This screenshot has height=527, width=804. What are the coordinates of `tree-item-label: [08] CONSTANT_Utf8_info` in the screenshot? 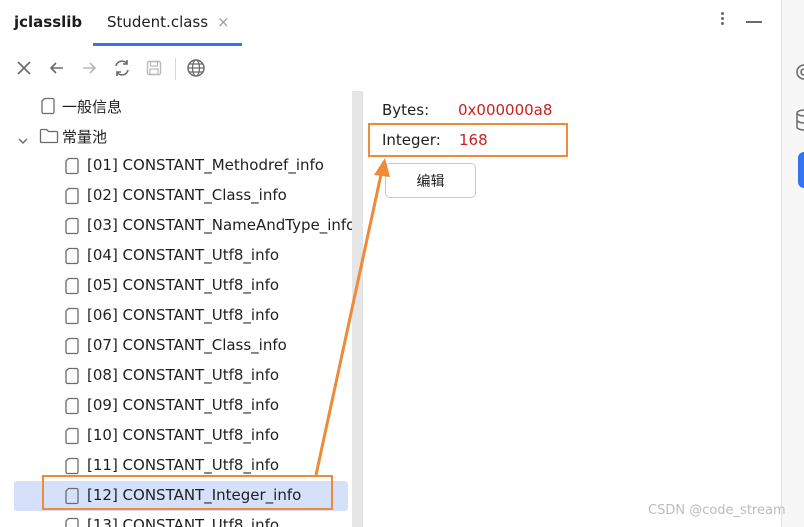 It's located at (183, 375).